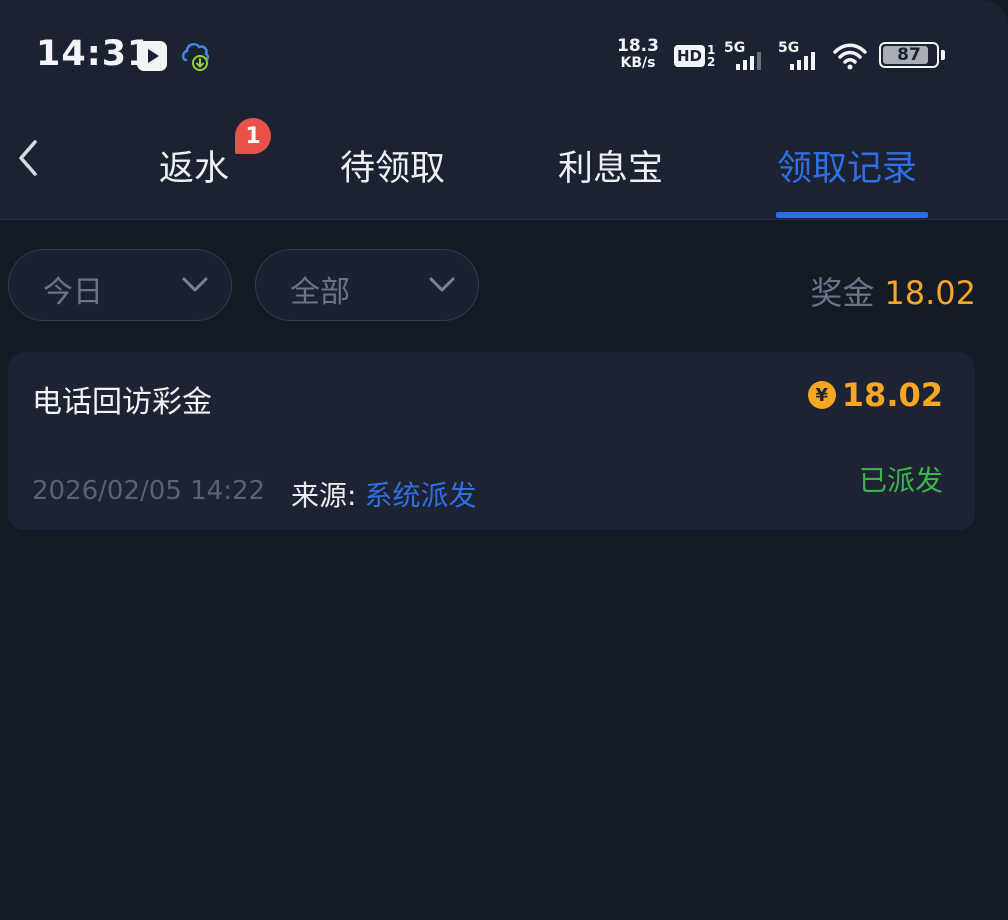  What do you see at coordinates (120, 285) in the screenshot?
I see `date-filter-dropdown: 今日` at bounding box center [120, 285].